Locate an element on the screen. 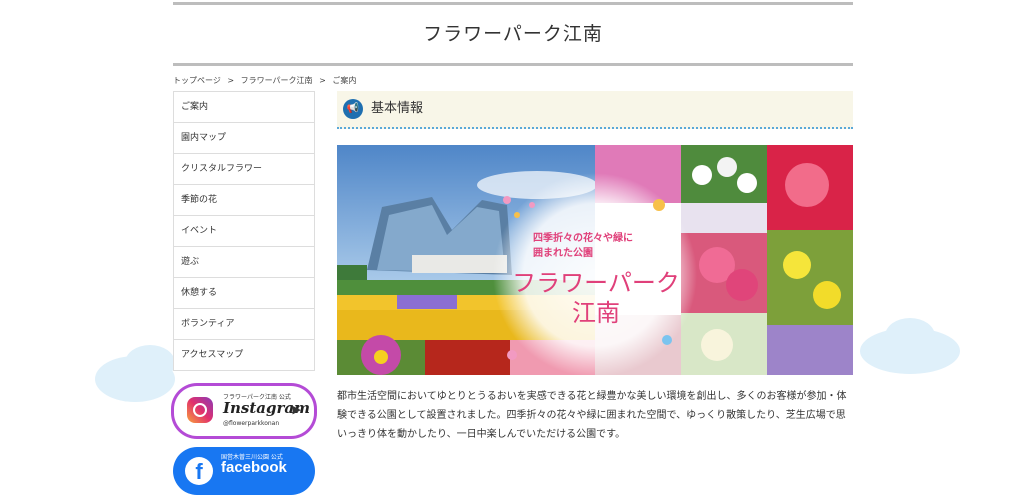 This screenshot has height=495, width=1024. site-title: フラワーパーク江南 is located at coordinates (513, 34).